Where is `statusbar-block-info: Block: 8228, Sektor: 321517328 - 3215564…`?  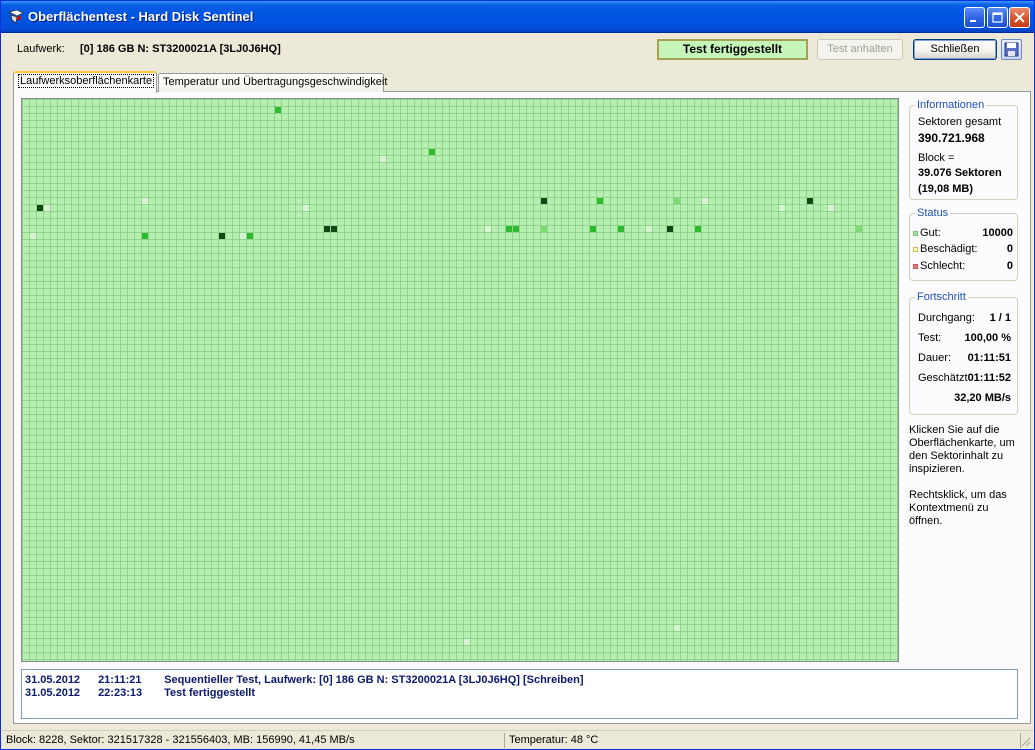 statusbar-block-info: Block: 8228, Sektor: 321517328 - 3215564… is located at coordinates (180, 740).